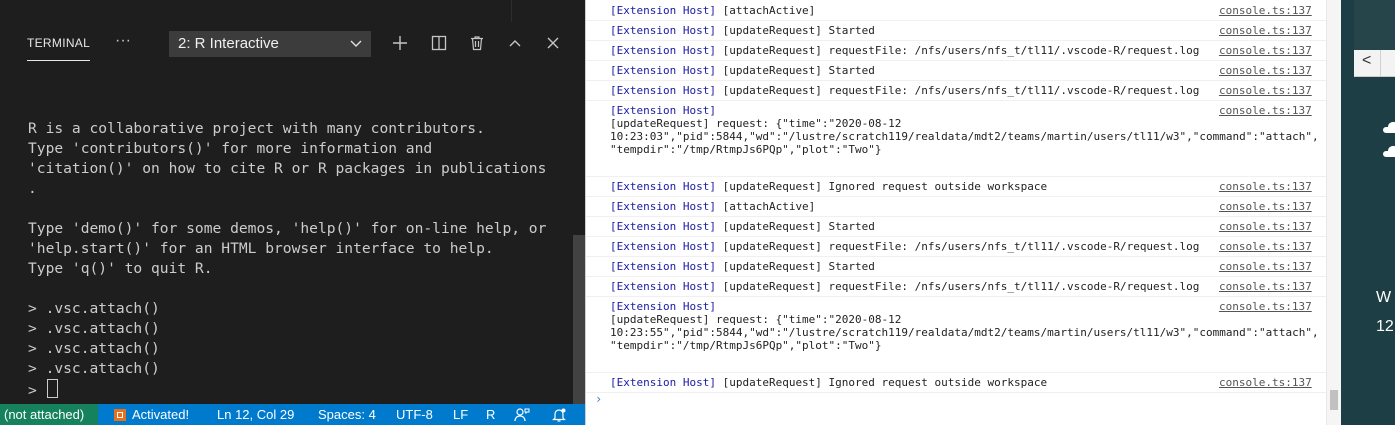 The width and height of the screenshot is (1395, 429). I want to click on console-prompt-icon: ›, so click(598, 399).